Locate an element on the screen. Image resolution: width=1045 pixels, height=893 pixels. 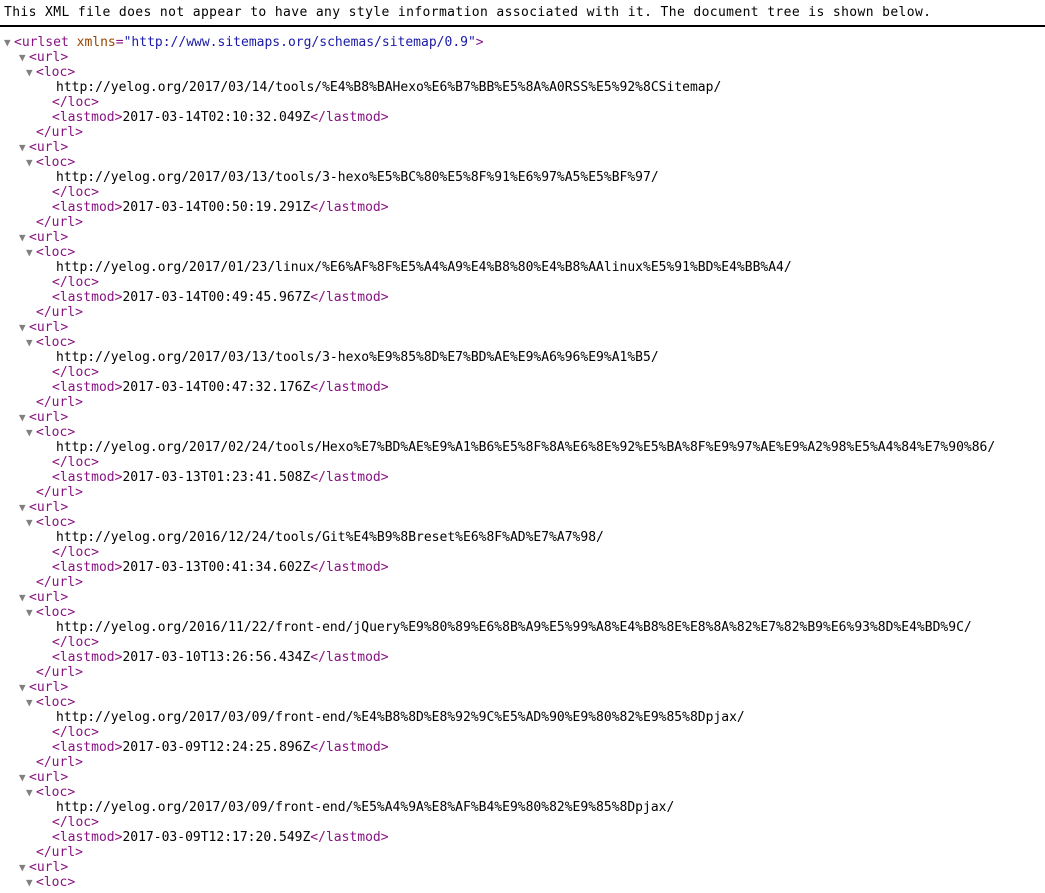
lastmod-value: 2017-03-14T02:10:32.049Z is located at coordinates (216, 117).